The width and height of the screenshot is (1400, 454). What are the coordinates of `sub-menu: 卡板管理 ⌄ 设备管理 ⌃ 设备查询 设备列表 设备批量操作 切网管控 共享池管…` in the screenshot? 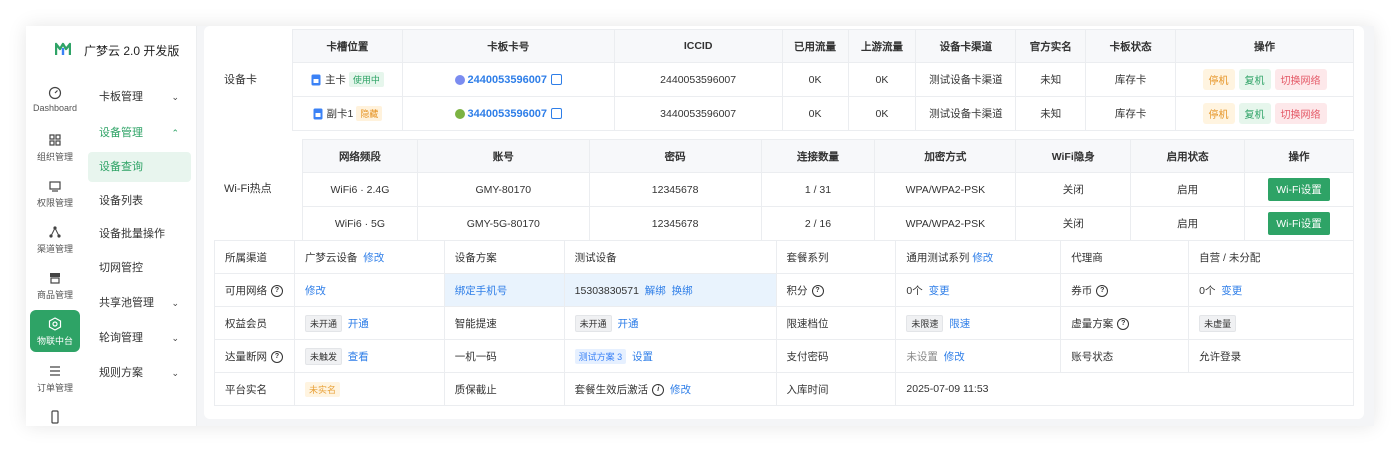 It's located at (140, 226).